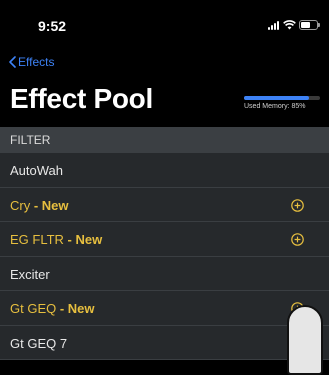 This screenshot has height=375, width=329. Describe the element at coordinates (309, 25) in the screenshot. I see `battery-icon` at that location.